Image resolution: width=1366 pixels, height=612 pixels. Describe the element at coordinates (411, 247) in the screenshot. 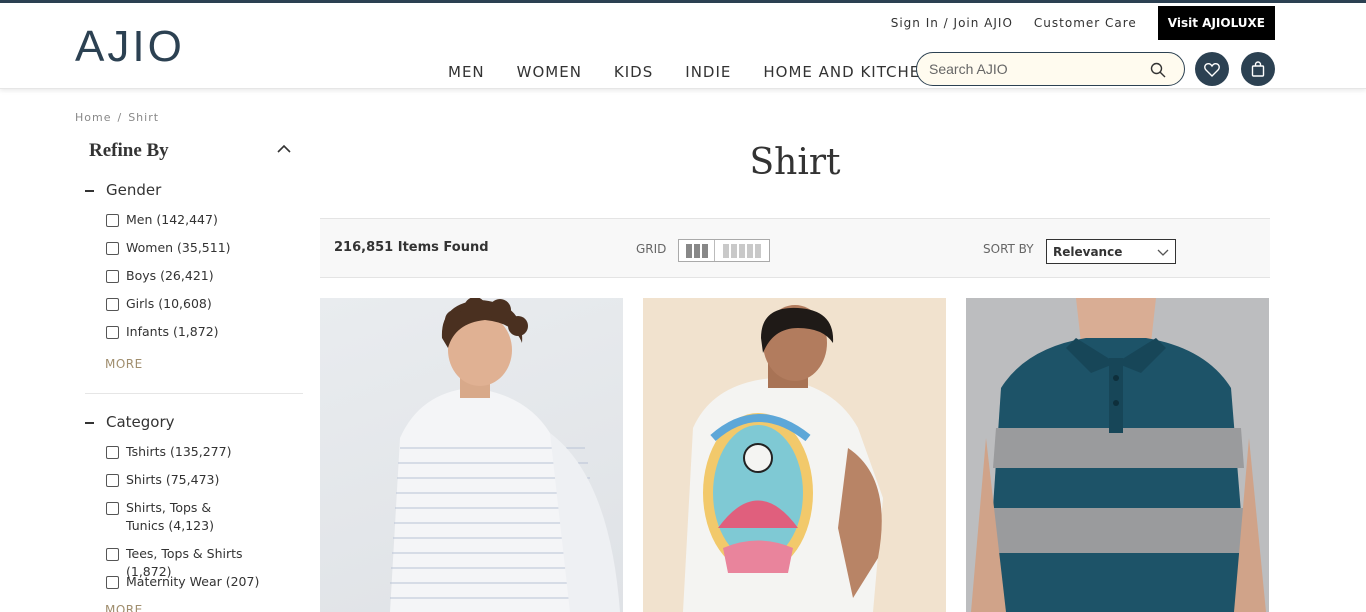

I see `items-found-count: 216,851 Items Found` at that location.